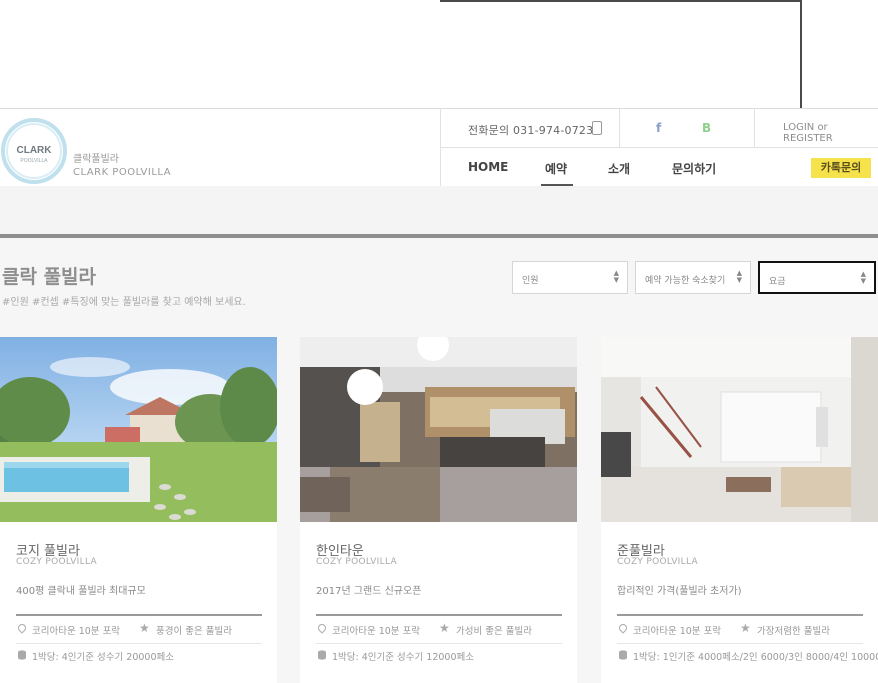  What do you see at coordinates (679, 591) in the screenshot?
I see `villa-description: 합리적인 가격(풀빌라 초저가)` at bounding box center [679, 591].